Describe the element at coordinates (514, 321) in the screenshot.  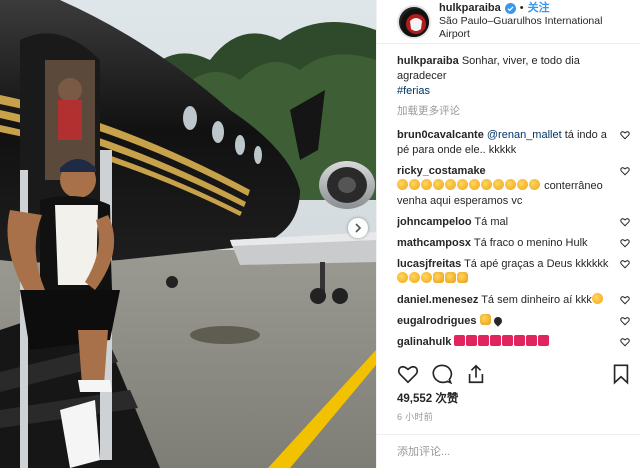
I see `comment-item: eugalrodrigues` at that location.